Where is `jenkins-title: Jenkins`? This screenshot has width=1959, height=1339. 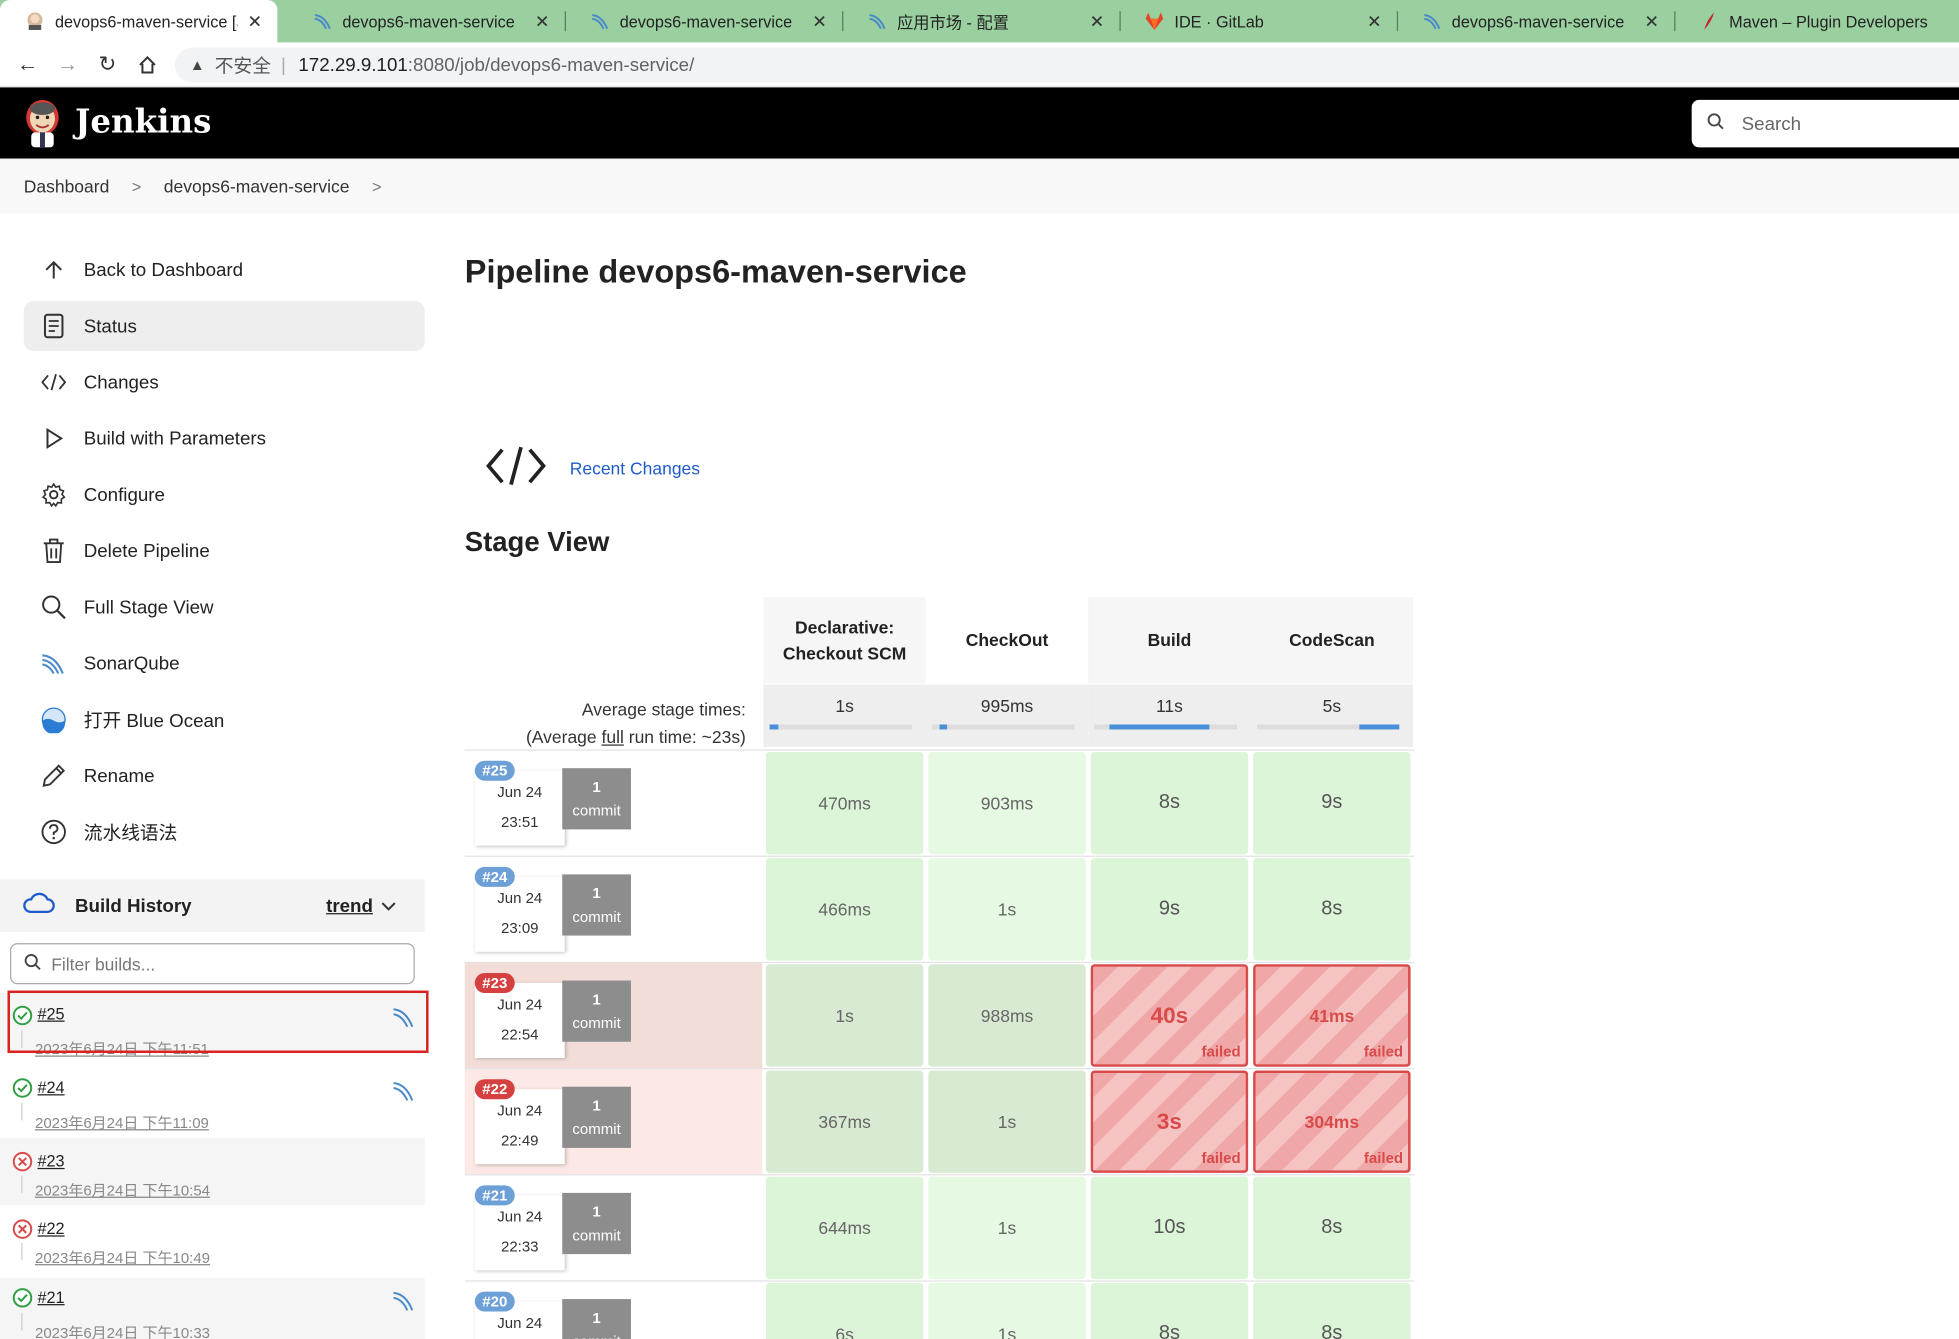
jenkins-title: Jenkins is located at coordinates (143, 122).